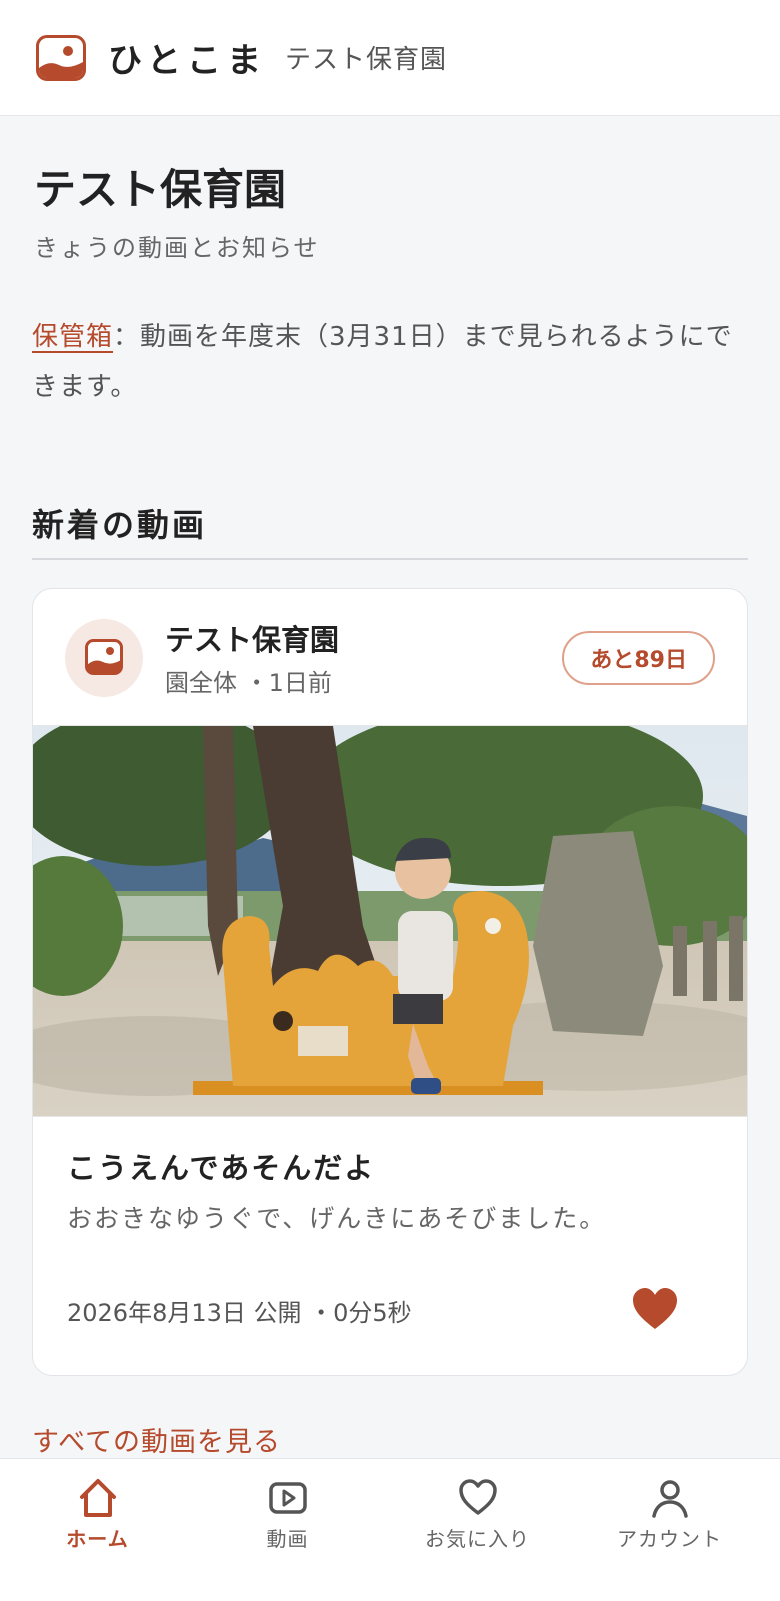 Image resolution: width=780 pixels, height=1601 pixels. I want to click on nav-item-videos: 動画, so click(287, 1530).